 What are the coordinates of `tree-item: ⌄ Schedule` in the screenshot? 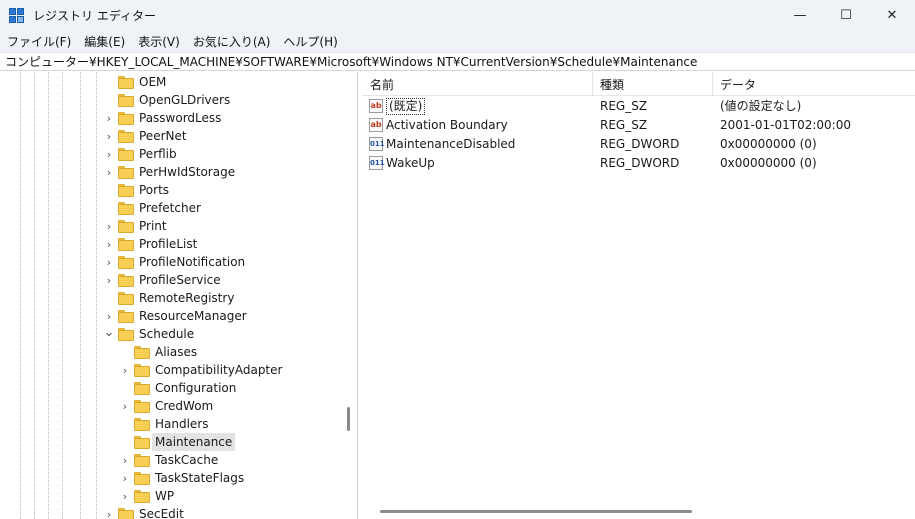 It's located at (170, 334).